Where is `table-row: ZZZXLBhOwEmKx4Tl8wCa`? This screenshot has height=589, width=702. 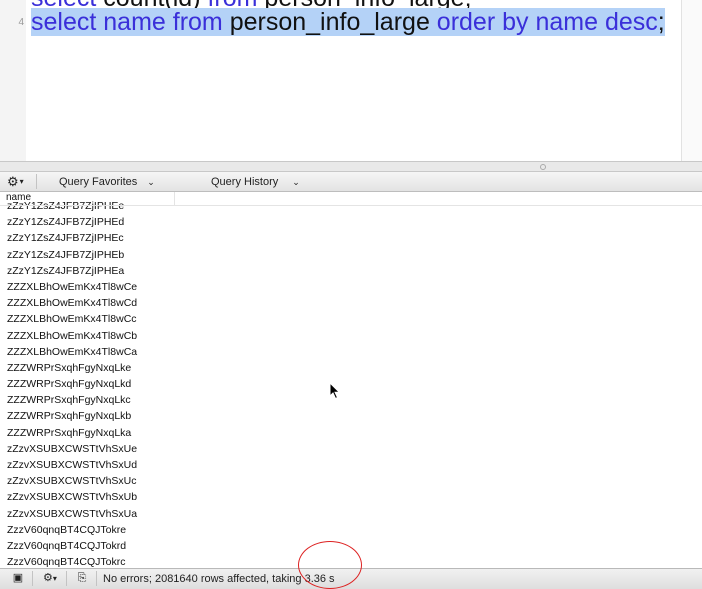 table-row: ZZZXLBhOwEmKx4Tl8wCa is located at coordinates (351, 352).